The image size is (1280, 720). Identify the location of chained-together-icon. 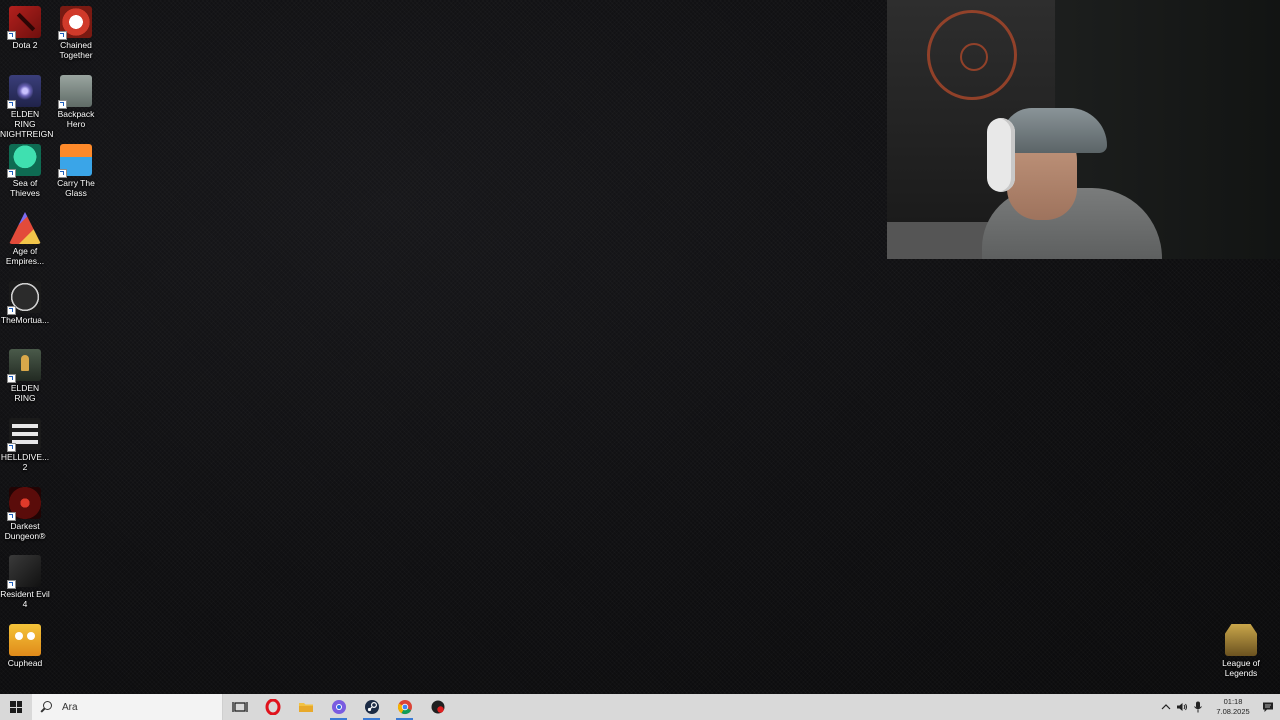
(75, 23).